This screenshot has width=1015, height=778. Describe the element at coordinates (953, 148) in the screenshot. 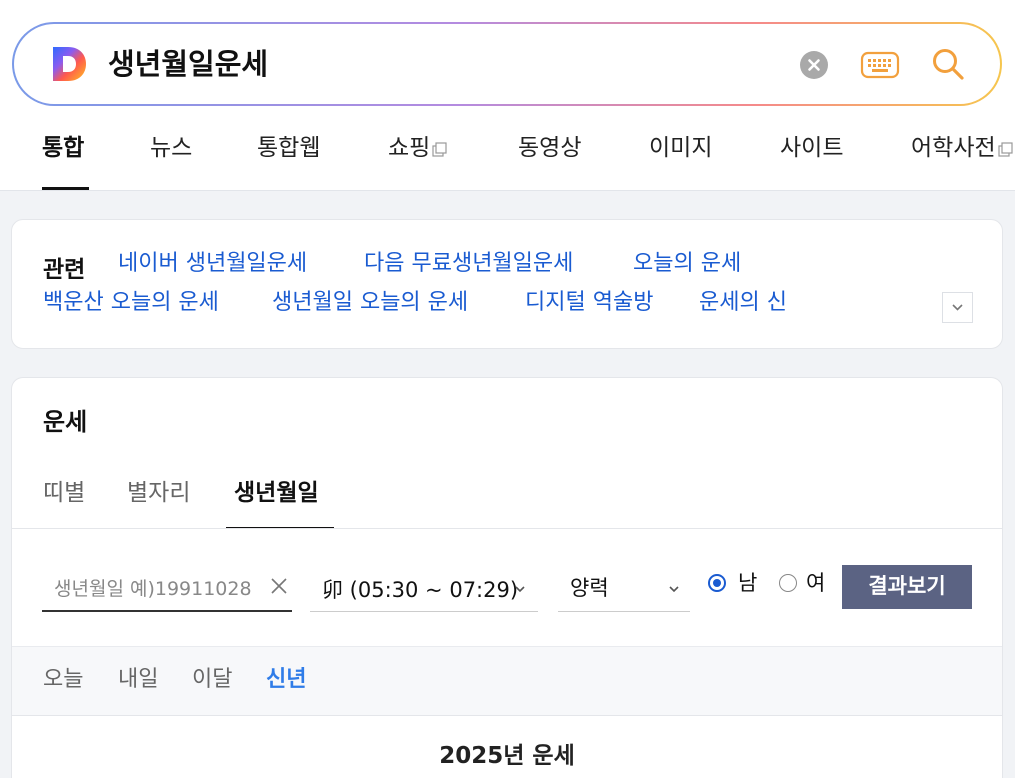

I see `tab-dictionary-label: 어학사전` at that location.